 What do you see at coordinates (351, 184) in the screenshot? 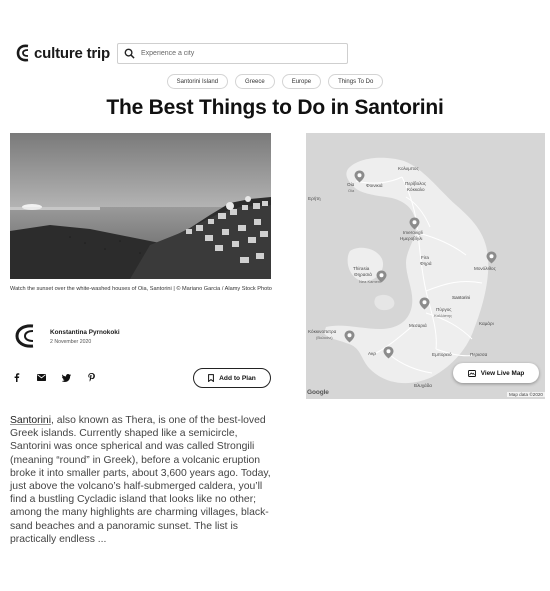
I see `map-label: Οία` at bounding box center [351, 184].